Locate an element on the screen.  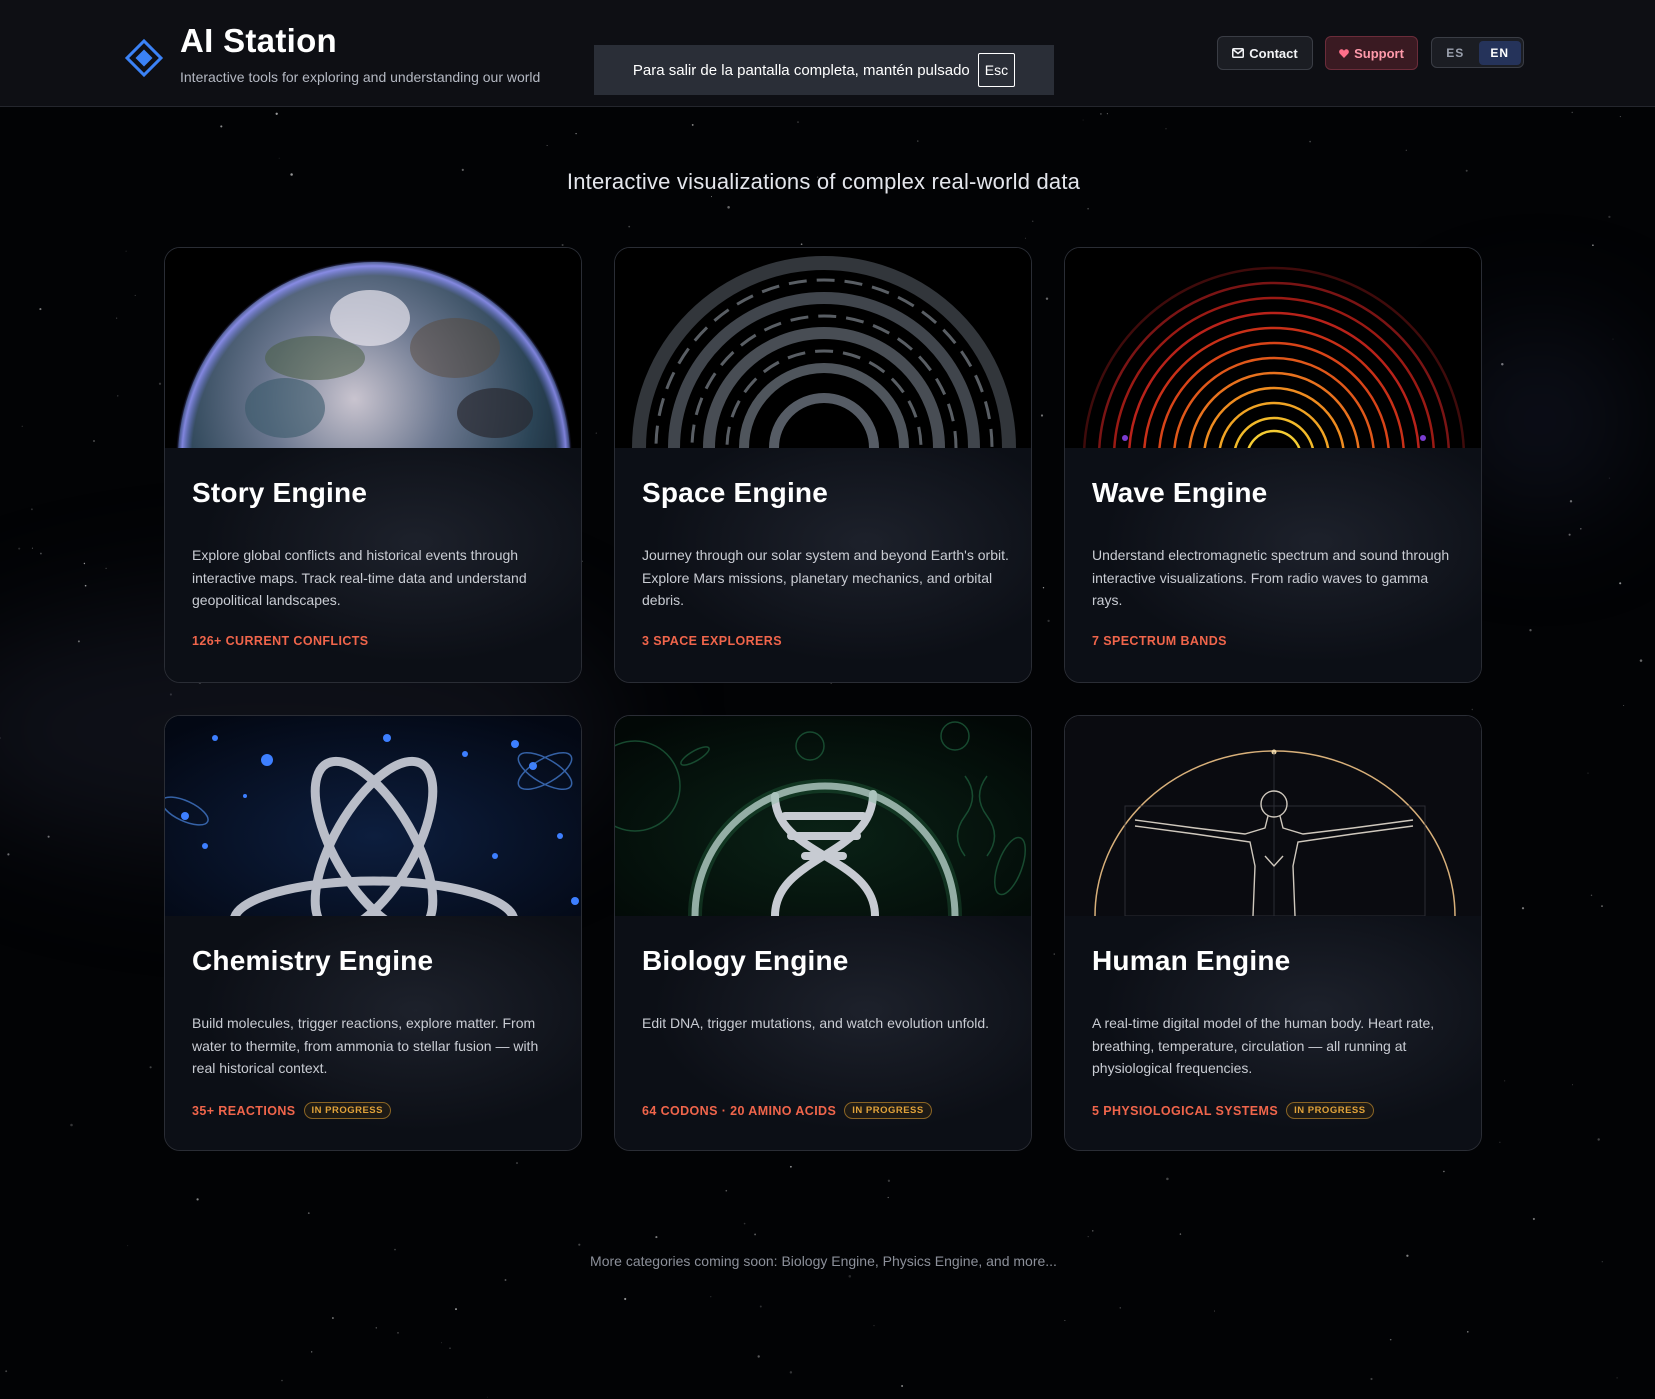
card-meta: 64 CODONS · 20 AMINO ACIDS IN PROGRESS is located at coordinates (787, 1110).